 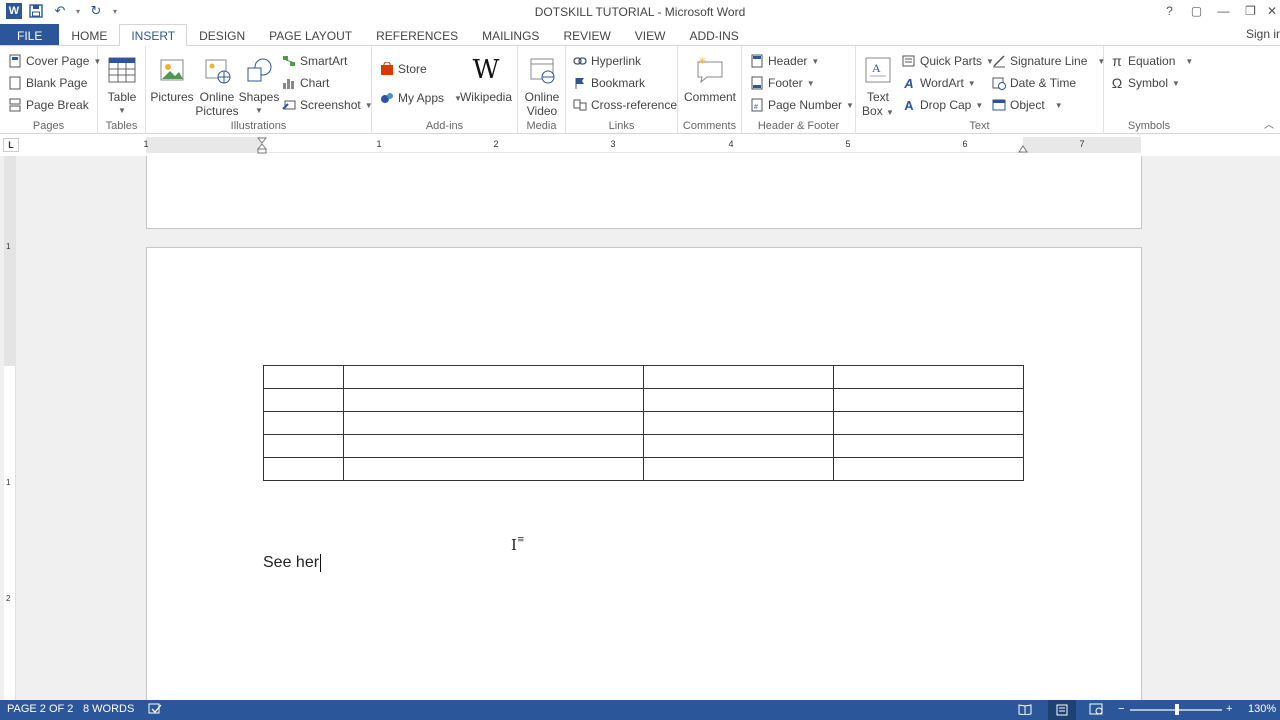 I want to click on chart-button: Chart, so click(x=305, y=83).